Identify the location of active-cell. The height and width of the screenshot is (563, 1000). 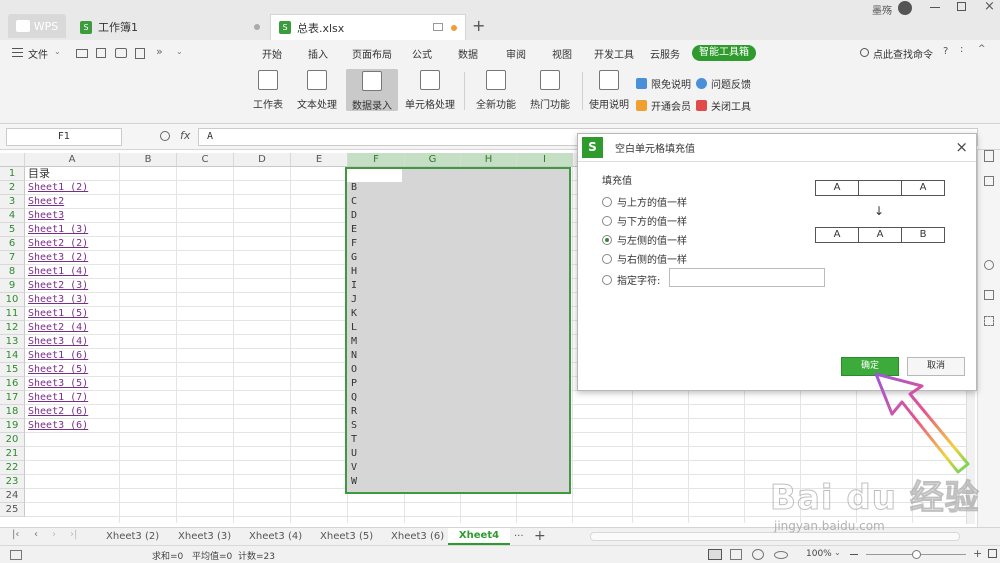
(373, 174).